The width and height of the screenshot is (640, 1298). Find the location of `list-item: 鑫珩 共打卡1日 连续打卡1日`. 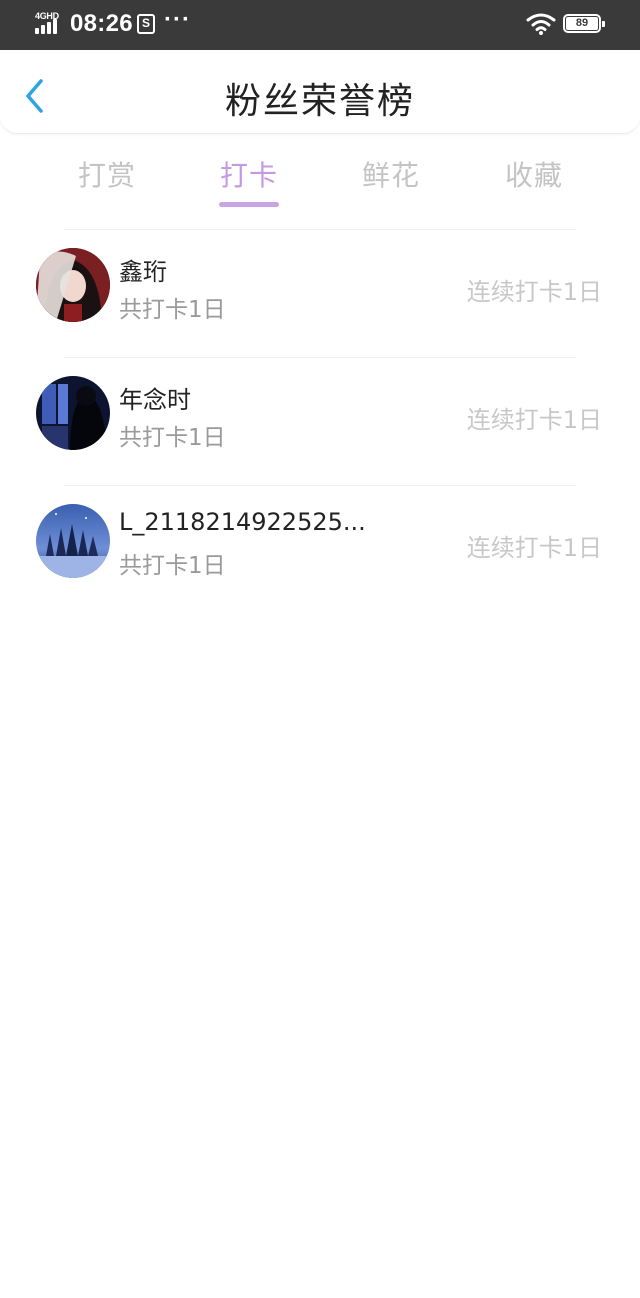

list-item: 鑫珩 共打卡1日 连续打卡1日 is located at coordinates (319, 293).